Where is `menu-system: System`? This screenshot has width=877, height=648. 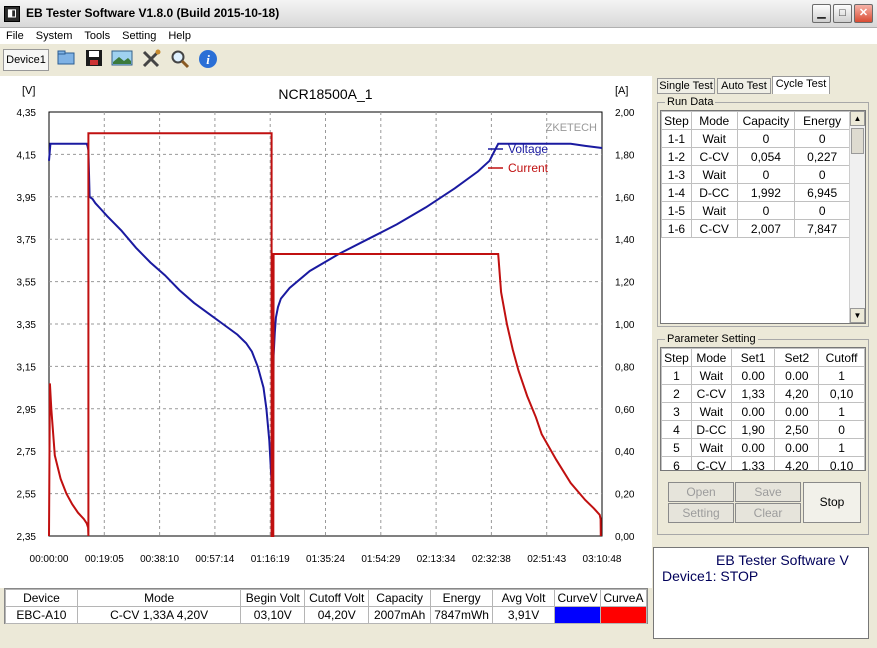 menu-system: System is located at coordinates (54, 35).